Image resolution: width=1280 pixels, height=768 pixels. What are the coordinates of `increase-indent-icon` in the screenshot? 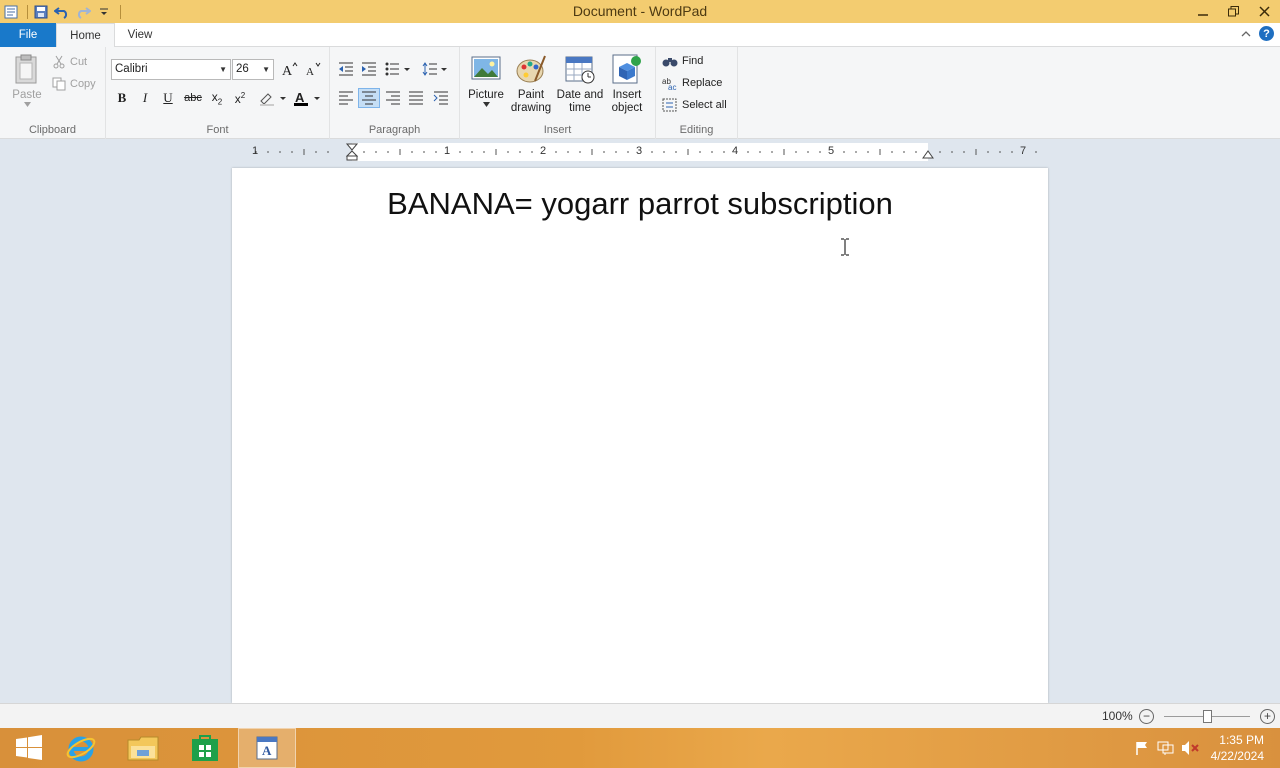 It's located at (369, 69).